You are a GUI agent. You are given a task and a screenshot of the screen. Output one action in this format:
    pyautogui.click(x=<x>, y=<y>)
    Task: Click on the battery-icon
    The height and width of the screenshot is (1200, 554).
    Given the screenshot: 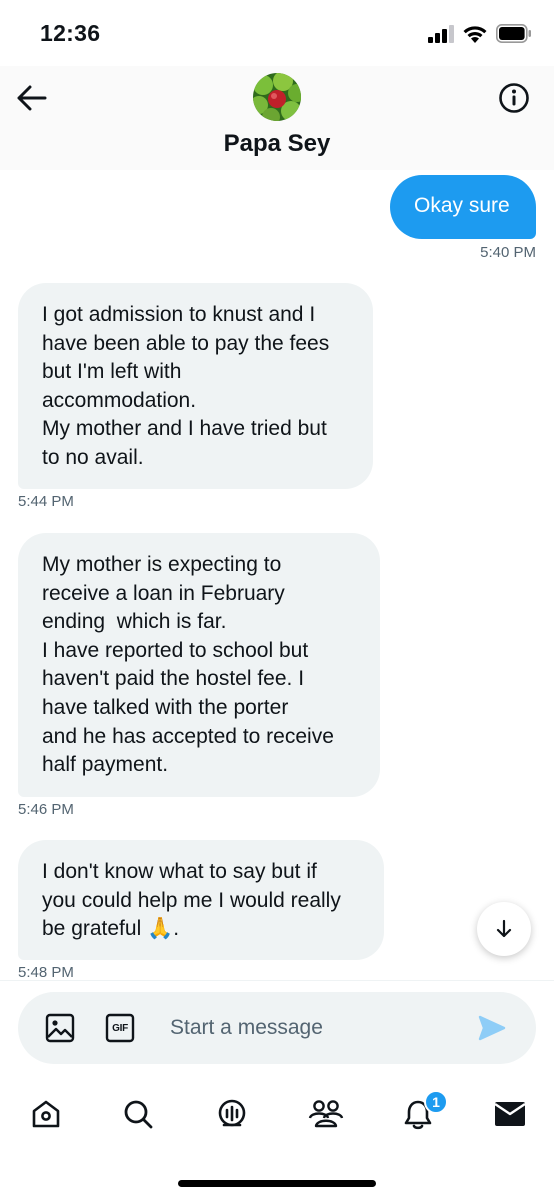 What is the action you would take?
    pyautogui.click(x=514, y=36)
    